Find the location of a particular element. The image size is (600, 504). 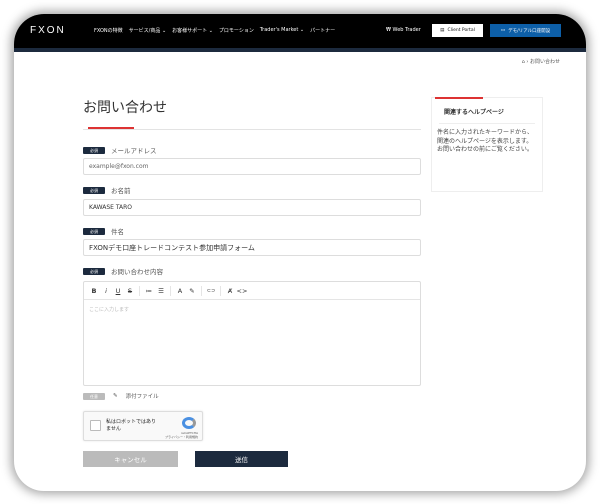

name-label-text: お名前 is located at coordinates (121, 191).